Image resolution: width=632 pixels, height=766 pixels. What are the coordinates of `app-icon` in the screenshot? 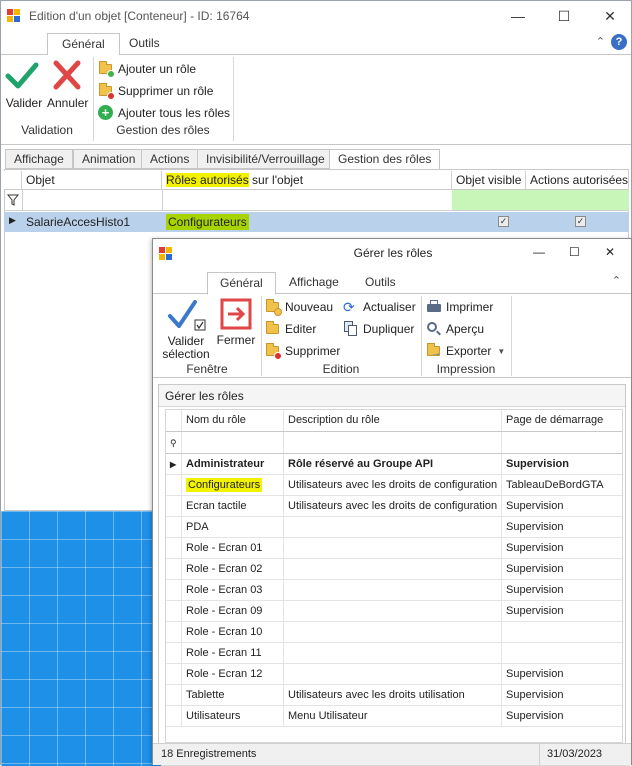 It's located at (14, 16).